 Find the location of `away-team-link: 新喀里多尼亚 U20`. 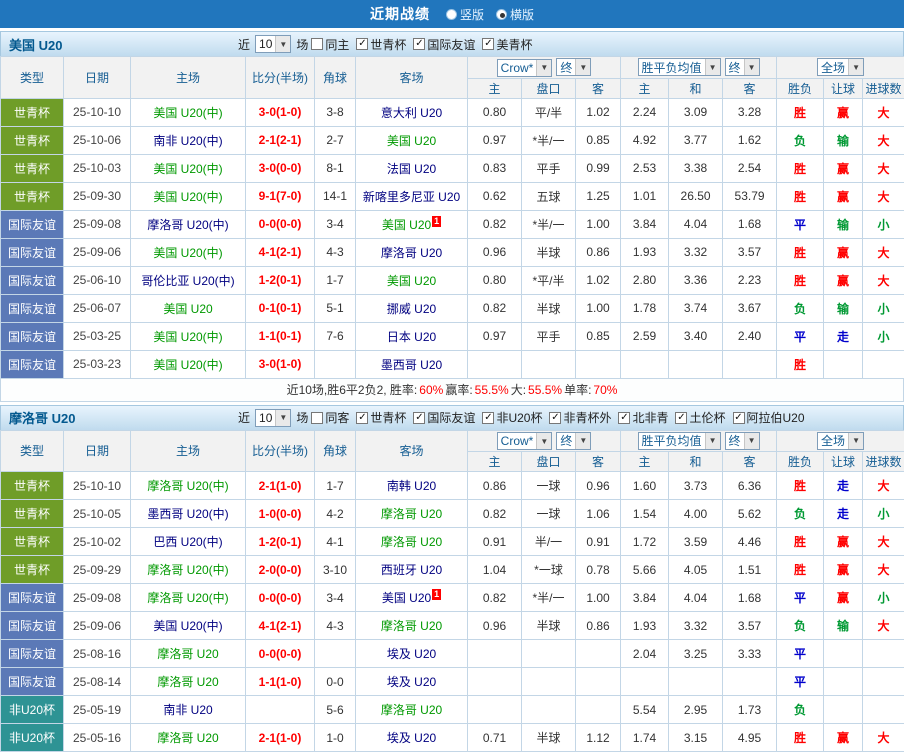

away-team-link: 新喀里多尼亚 U20 is located at coordinates (411, 197).